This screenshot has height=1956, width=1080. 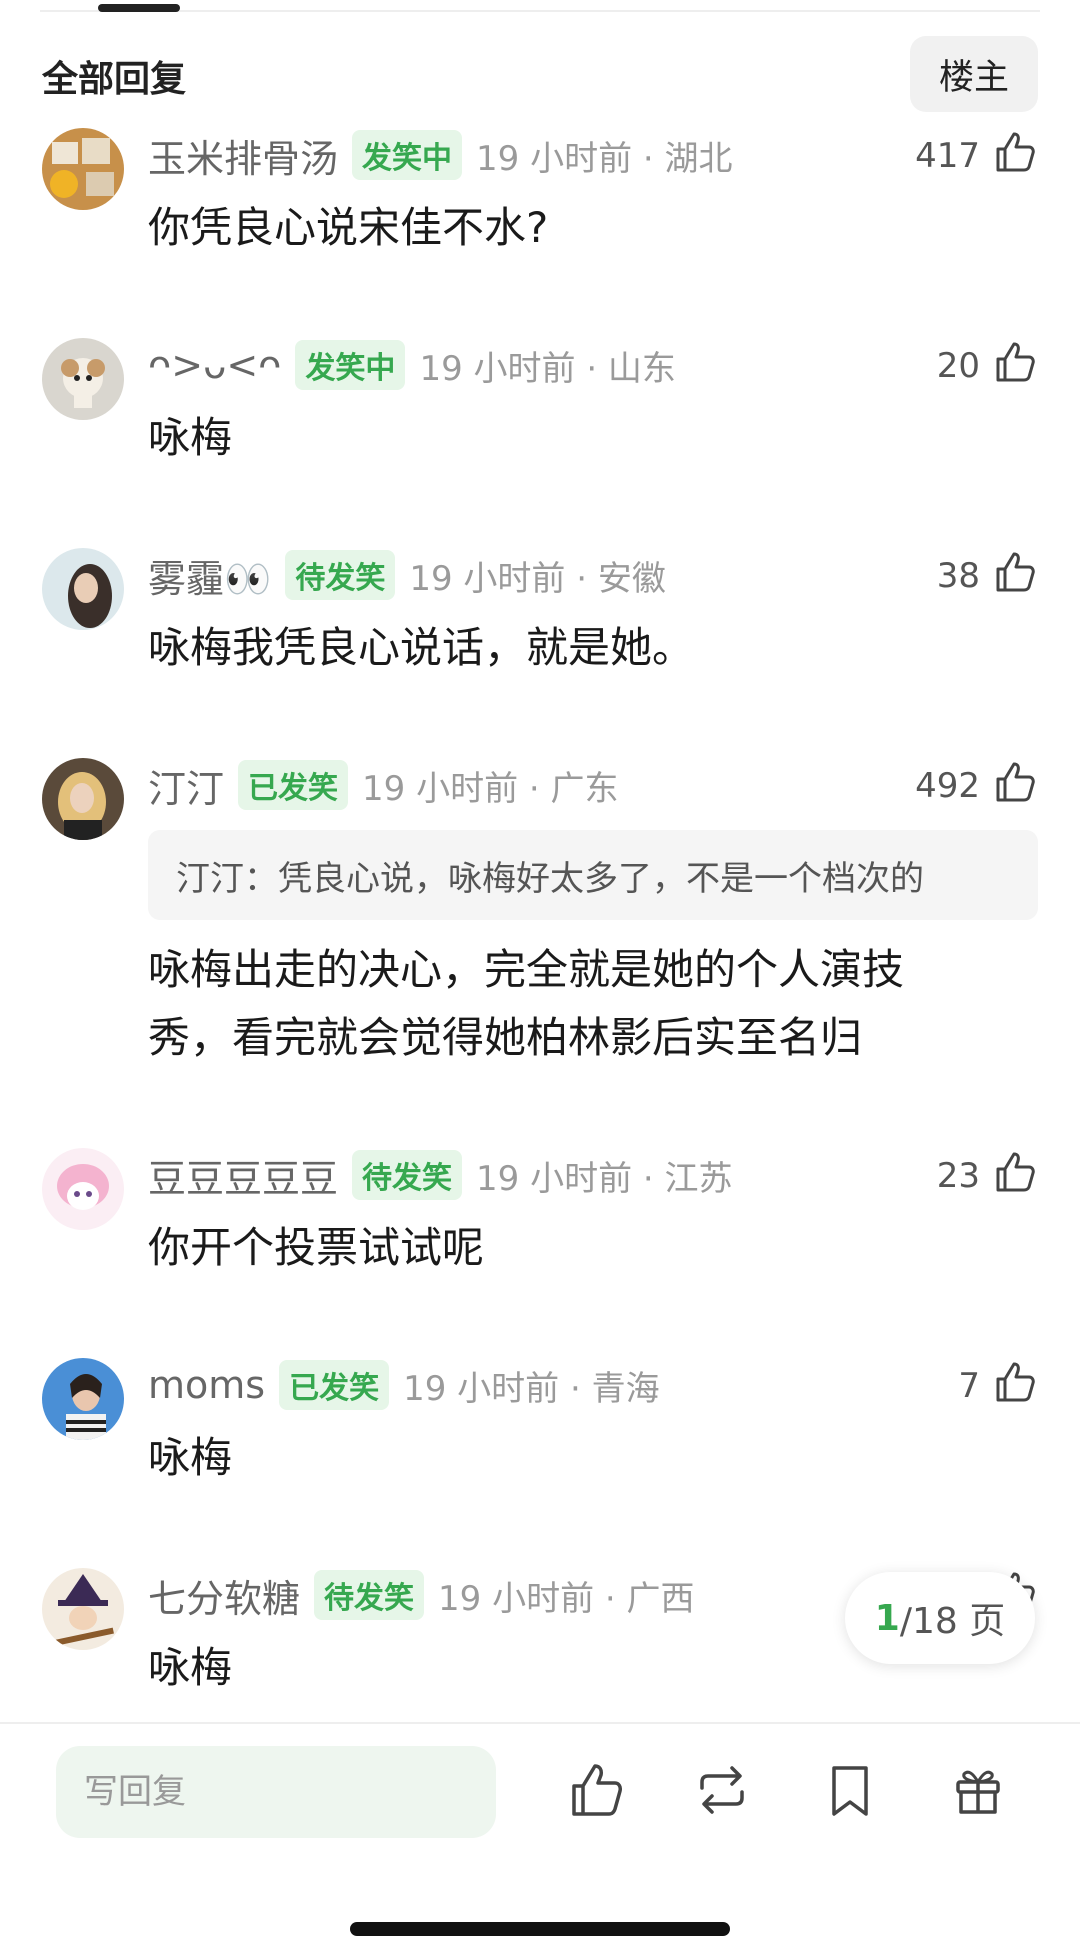 What do you see at coordinates (573, 1004) in the screenshot?
I see `comment-text: 咏梅出走的决心，完全就是她的个人演技 秀，看完就会觉得她柏林影后实至名归` at bounding box center [573, 1004].